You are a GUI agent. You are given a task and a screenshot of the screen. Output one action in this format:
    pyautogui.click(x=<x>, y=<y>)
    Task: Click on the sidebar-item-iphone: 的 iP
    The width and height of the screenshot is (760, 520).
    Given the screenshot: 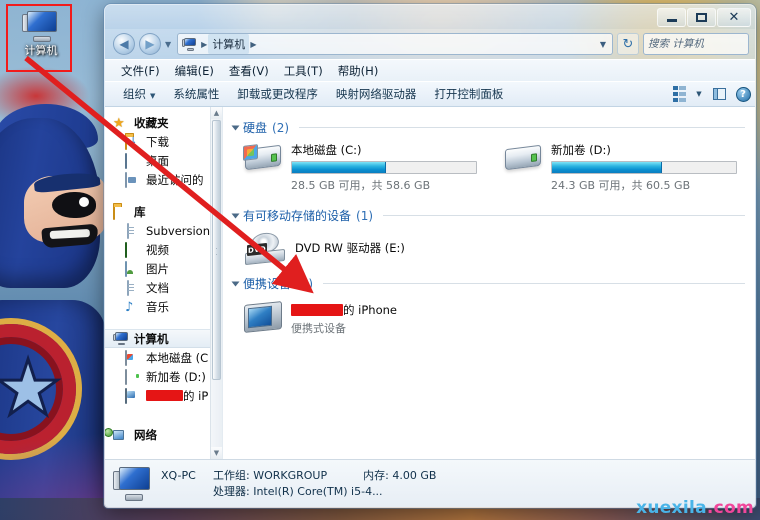 What is the action you would take?
    pyautogui.click(x=163, y=395)
    